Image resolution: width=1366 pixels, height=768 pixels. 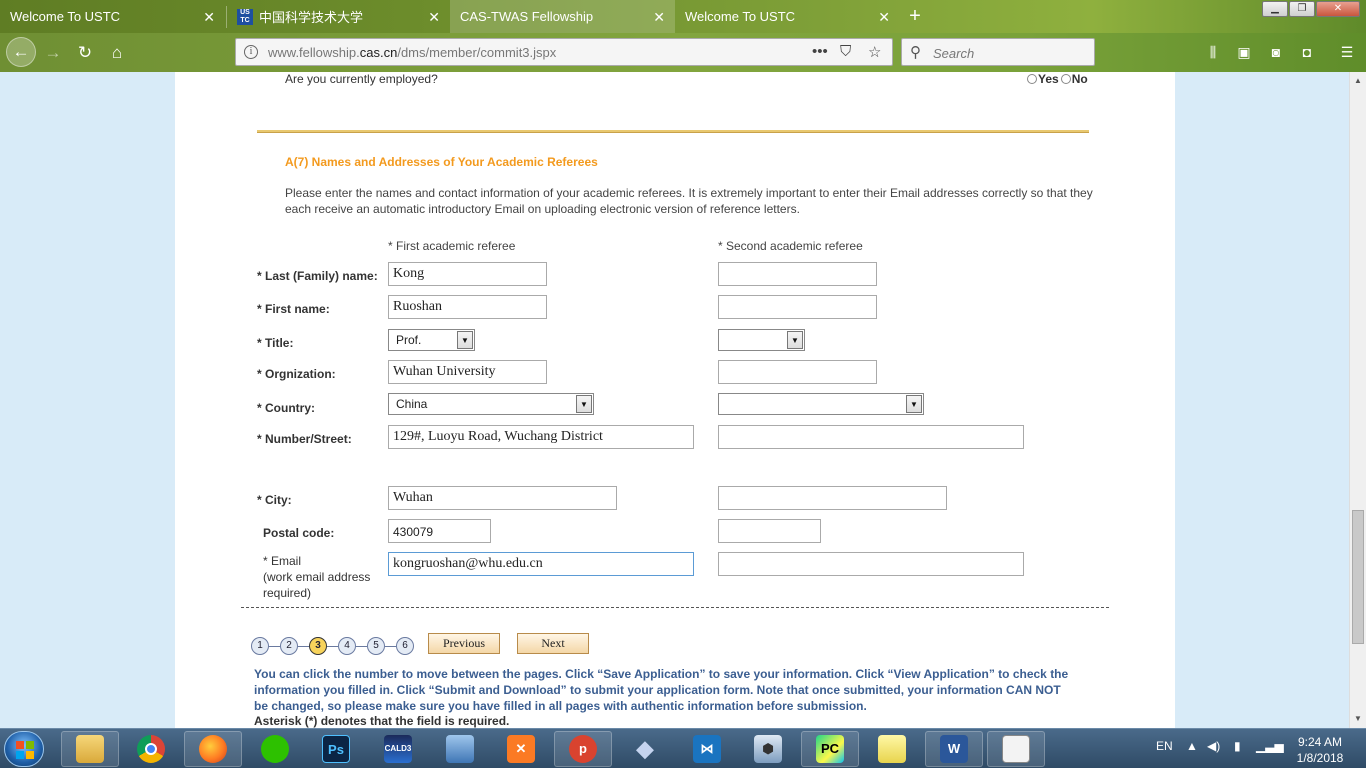 I want to click on minimize-button: ▁, so click(x=1275, y=9).